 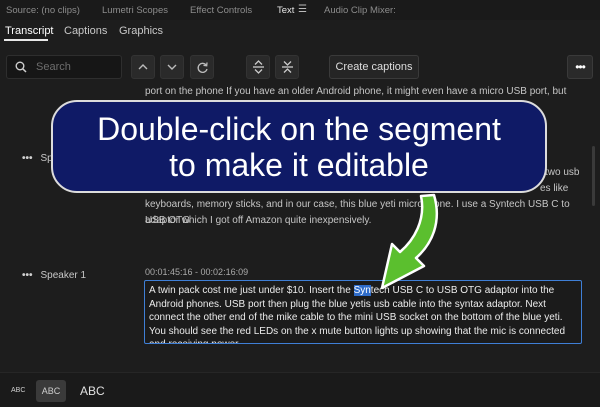 I want to click on hamburger-menu-icon: ☰, so click(x=302, y=9).